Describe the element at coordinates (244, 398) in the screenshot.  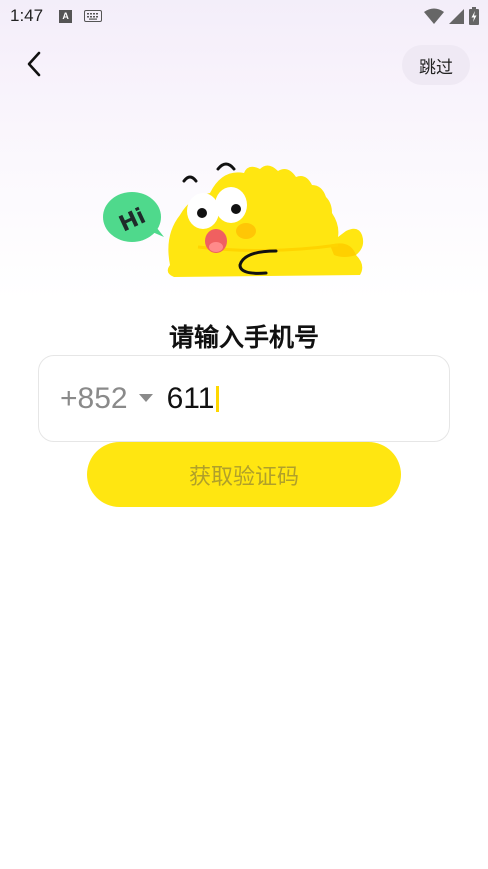
I see `phone-input-group: +852 611` at that location.